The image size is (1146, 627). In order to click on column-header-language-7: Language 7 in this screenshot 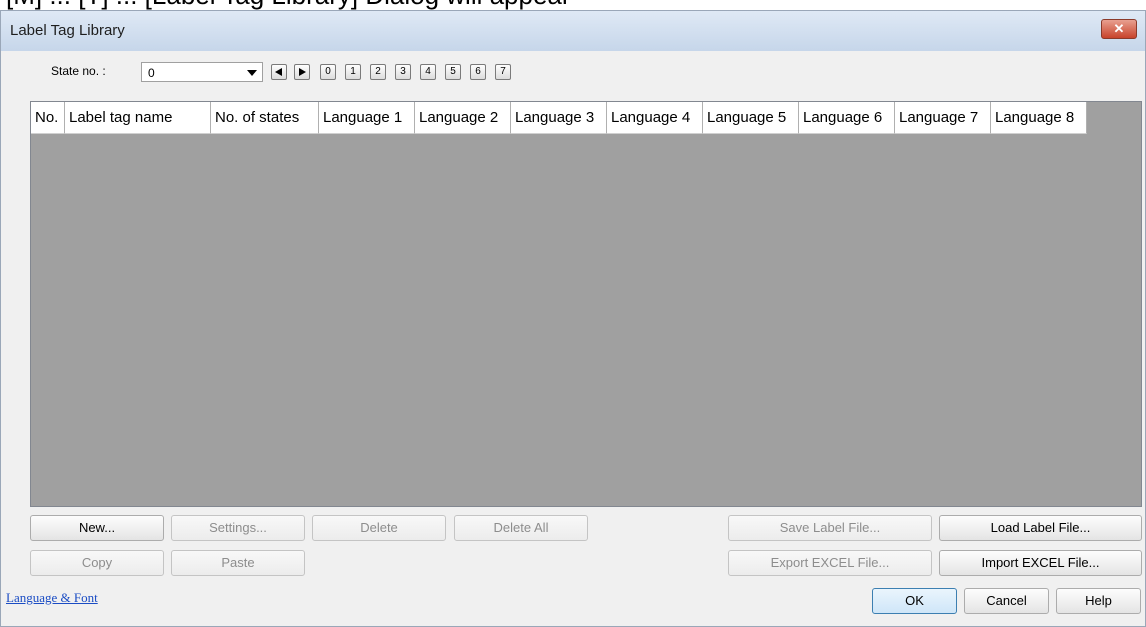, I will do `click(943, 118)`.